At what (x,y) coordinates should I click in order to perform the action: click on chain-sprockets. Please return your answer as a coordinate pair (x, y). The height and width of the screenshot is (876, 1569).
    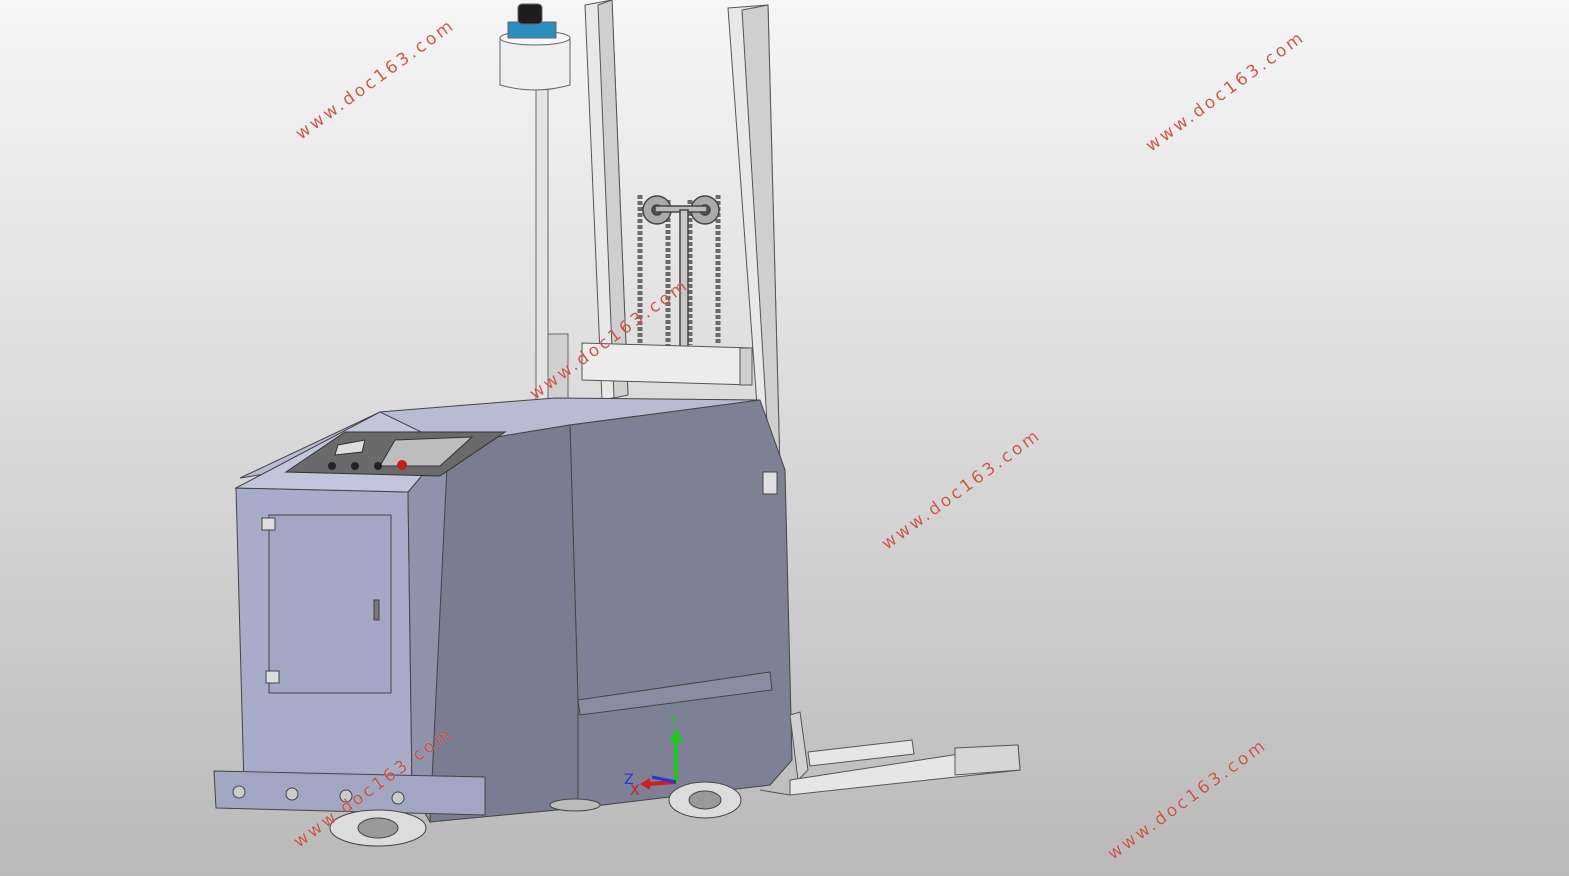
    Looking at the image, I should click on (681, 273).